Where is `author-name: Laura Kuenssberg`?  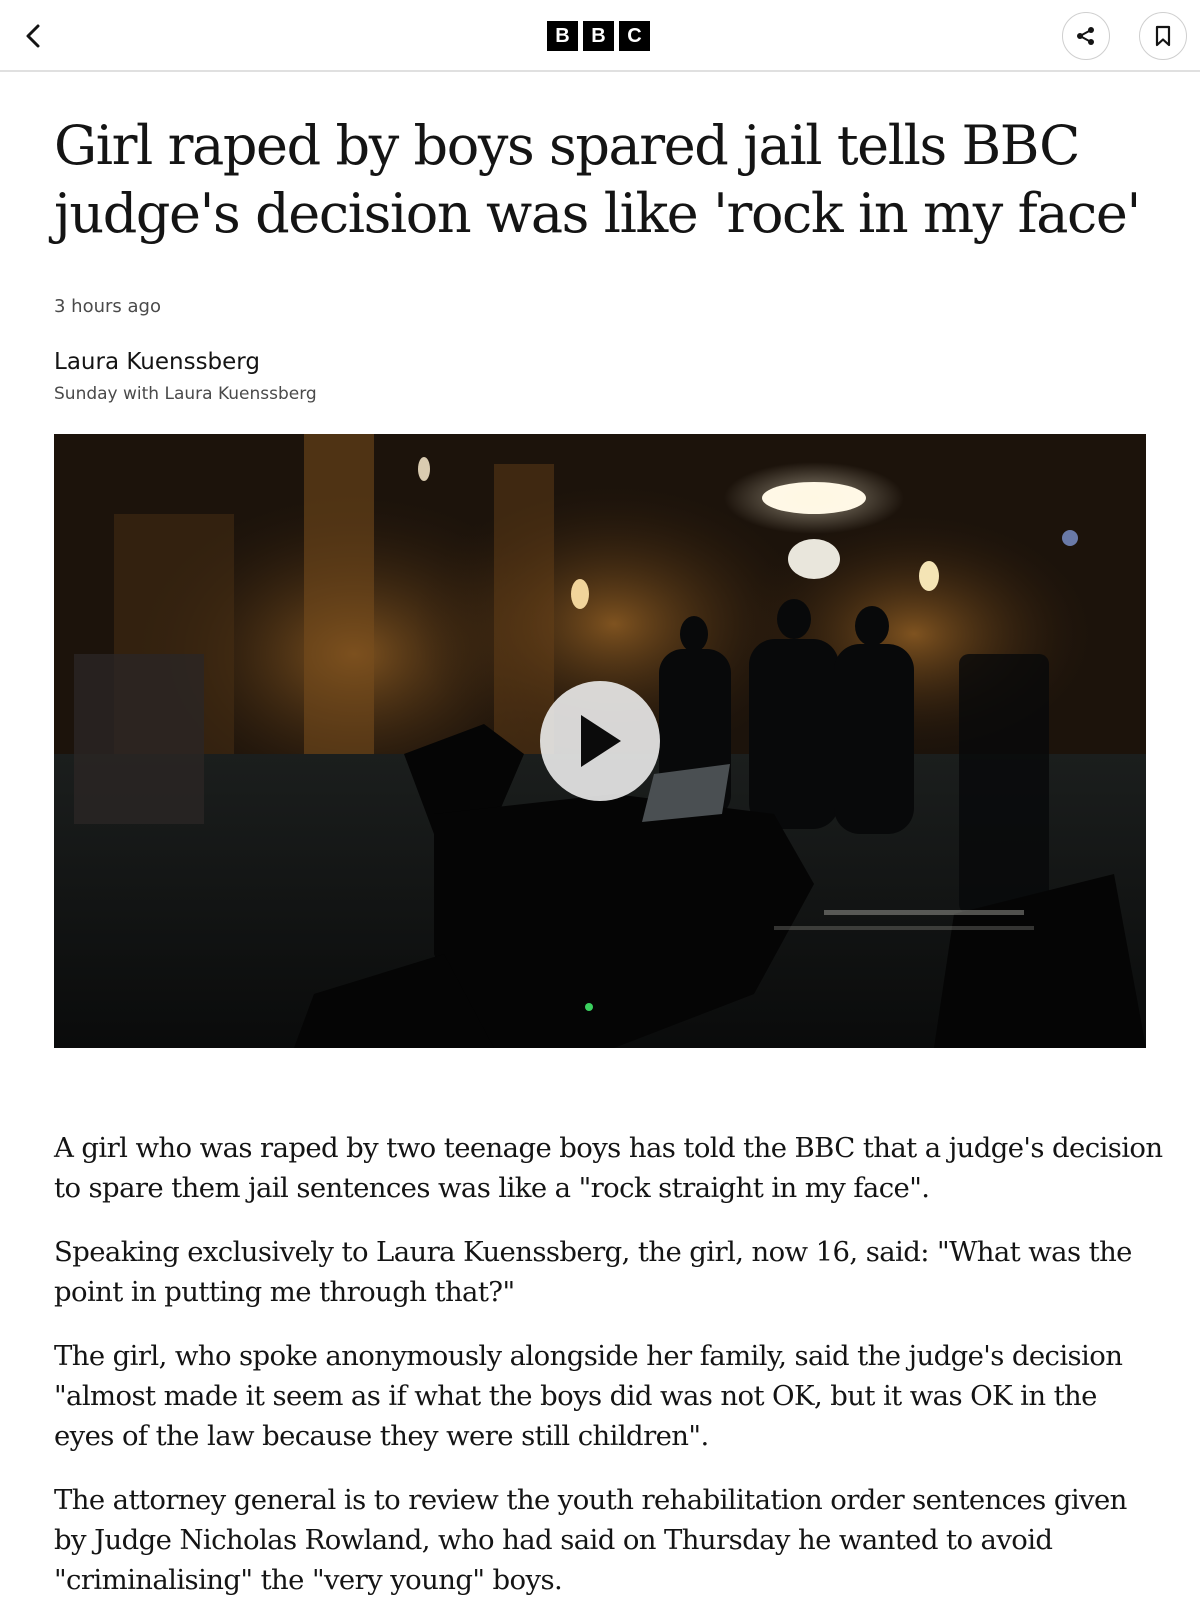
author-name: Laura Kuenssberg is located at coordinates (157, 362).